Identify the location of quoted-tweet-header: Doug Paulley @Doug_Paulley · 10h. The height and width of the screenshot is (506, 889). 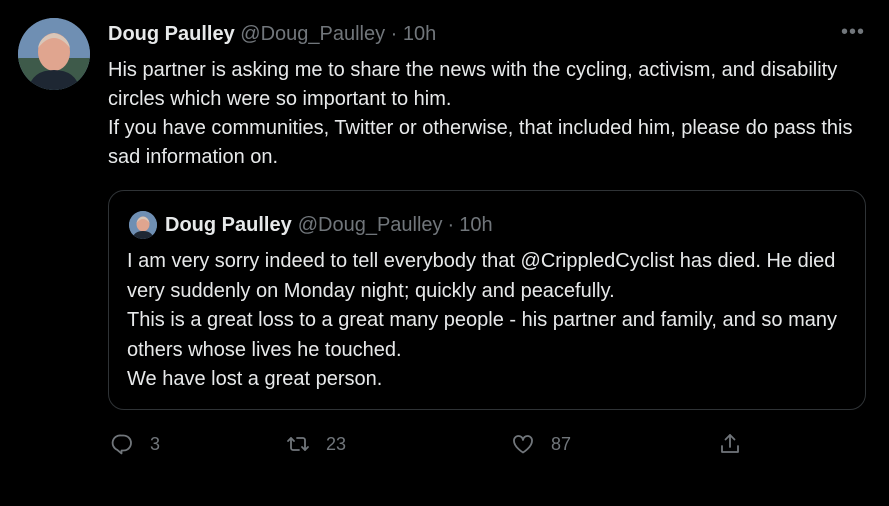
(311, 225).